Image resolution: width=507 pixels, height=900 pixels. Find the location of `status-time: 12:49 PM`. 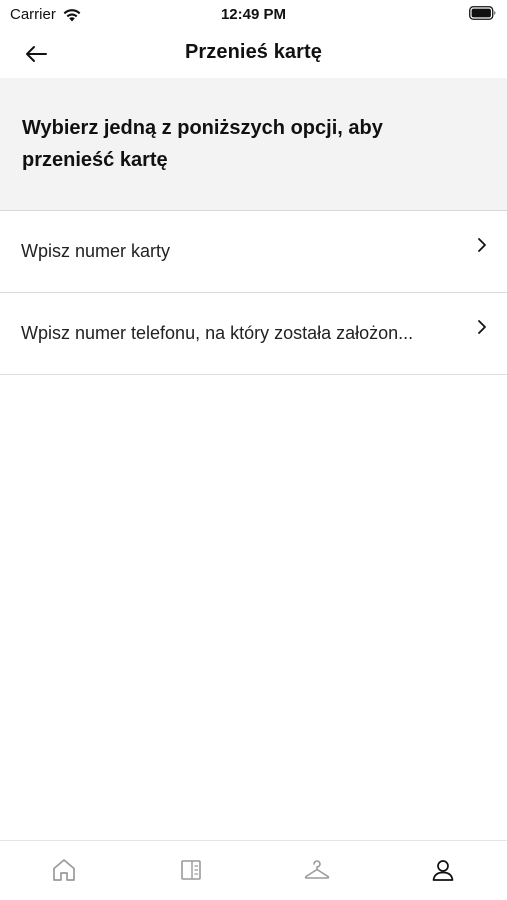

status-time: 12:49 PM is located at coordinates (253, 14).